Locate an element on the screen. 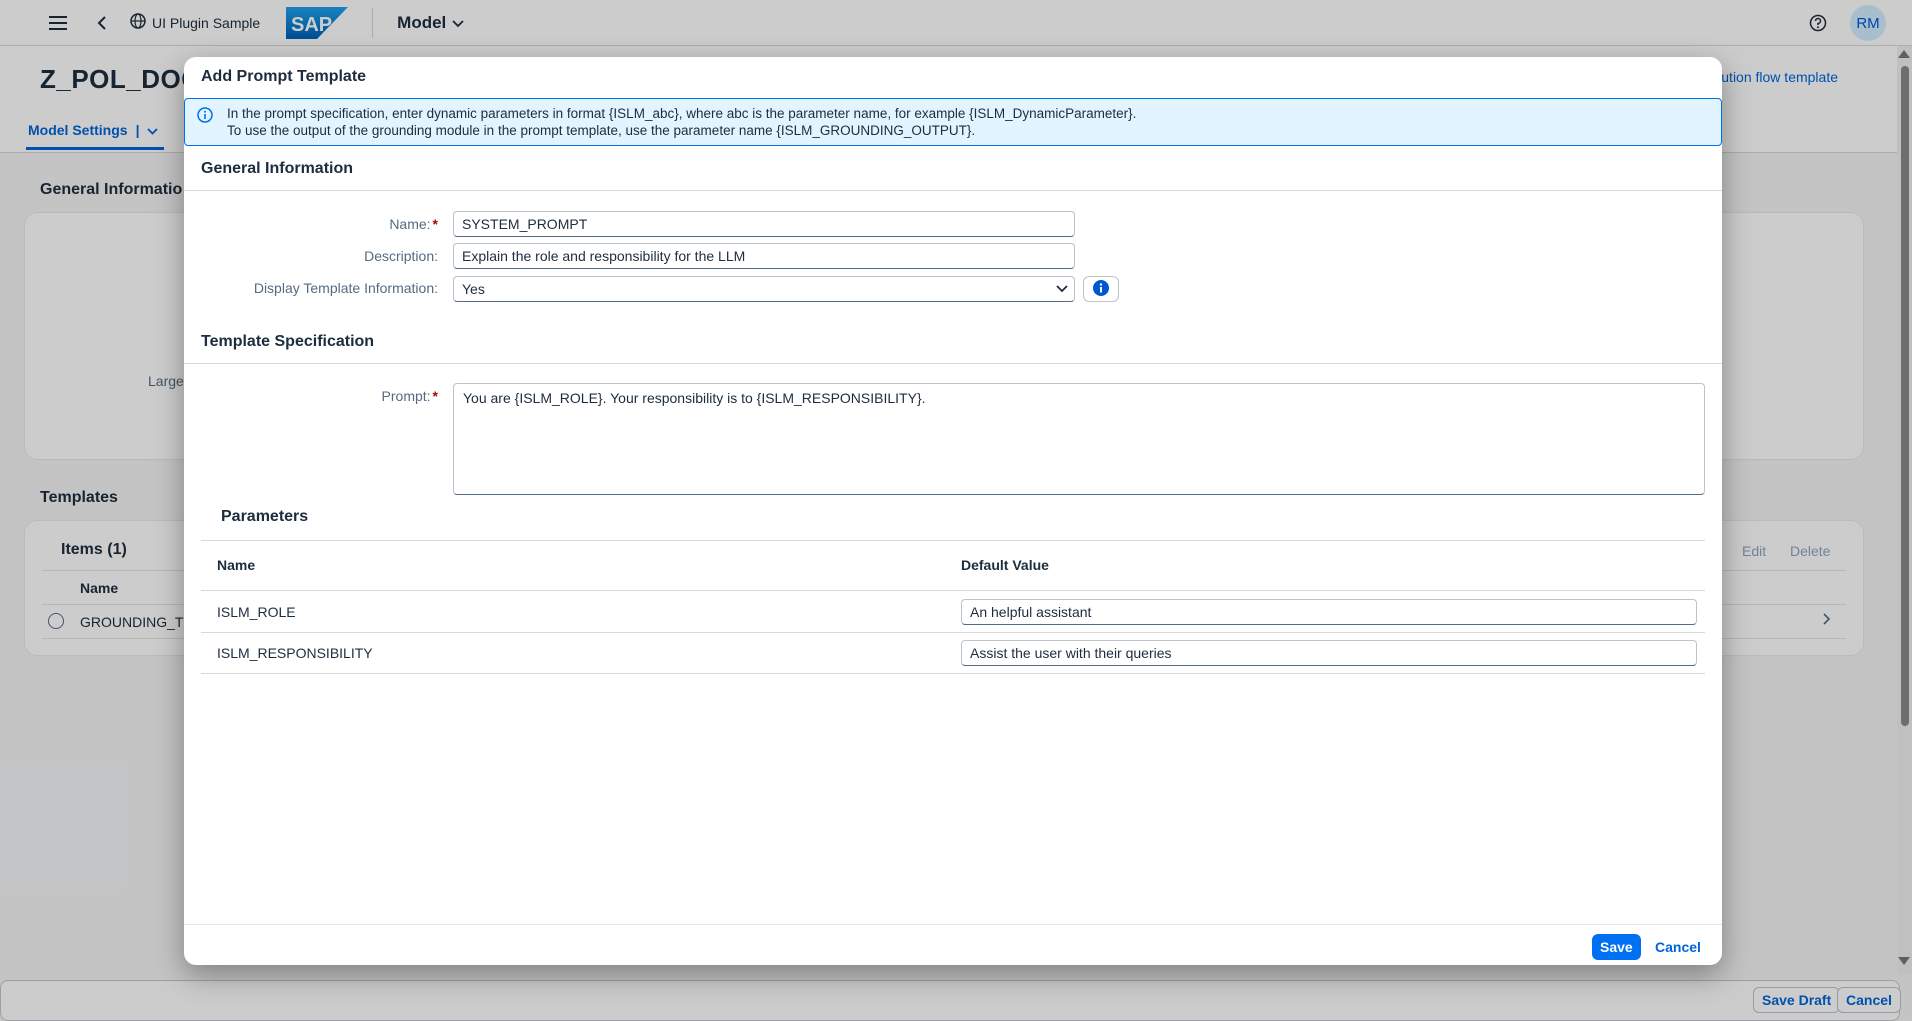 This screenshot has width=1912, height=1021. info-button is located at coordinates (1101, 289).